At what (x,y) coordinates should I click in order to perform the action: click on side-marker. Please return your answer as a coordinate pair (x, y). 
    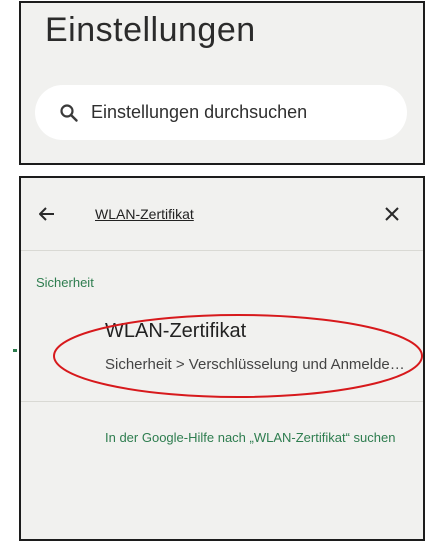
    Looking at the image, I should click on (15, 350).